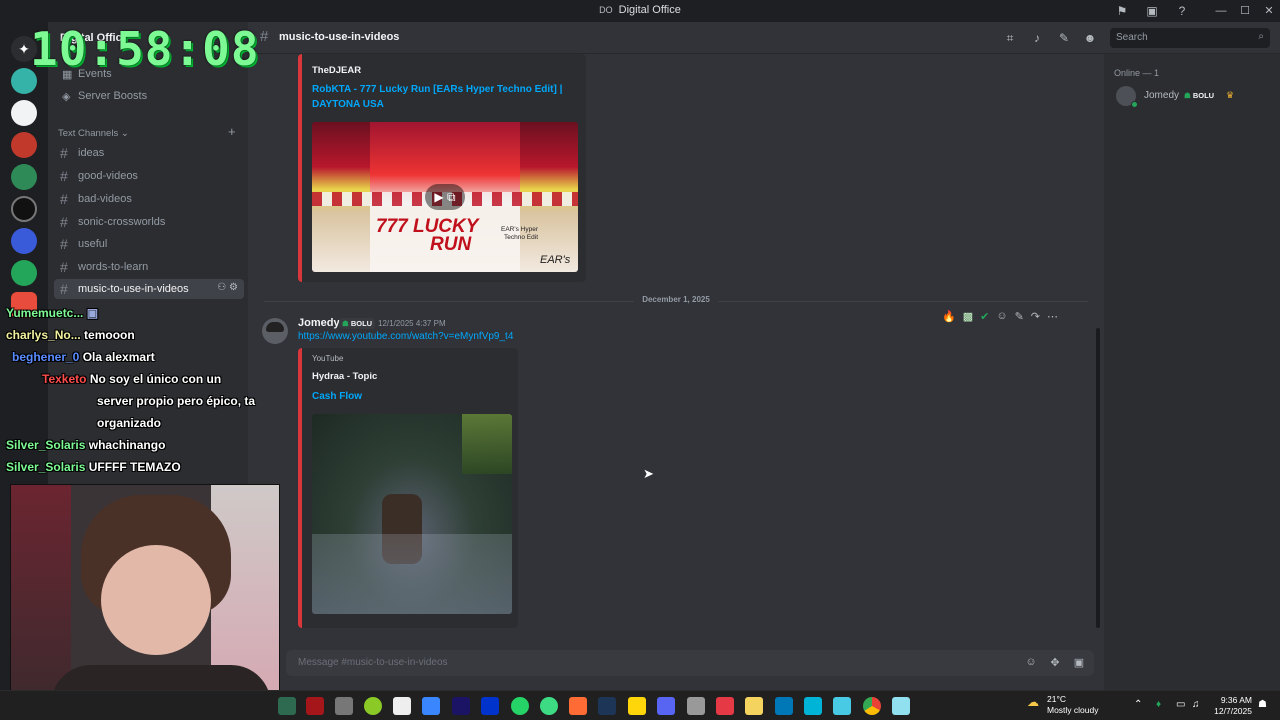 This screenshot has height=720, width=1280. I want to click on microphone-icon: ♦, so click(1158, 704).